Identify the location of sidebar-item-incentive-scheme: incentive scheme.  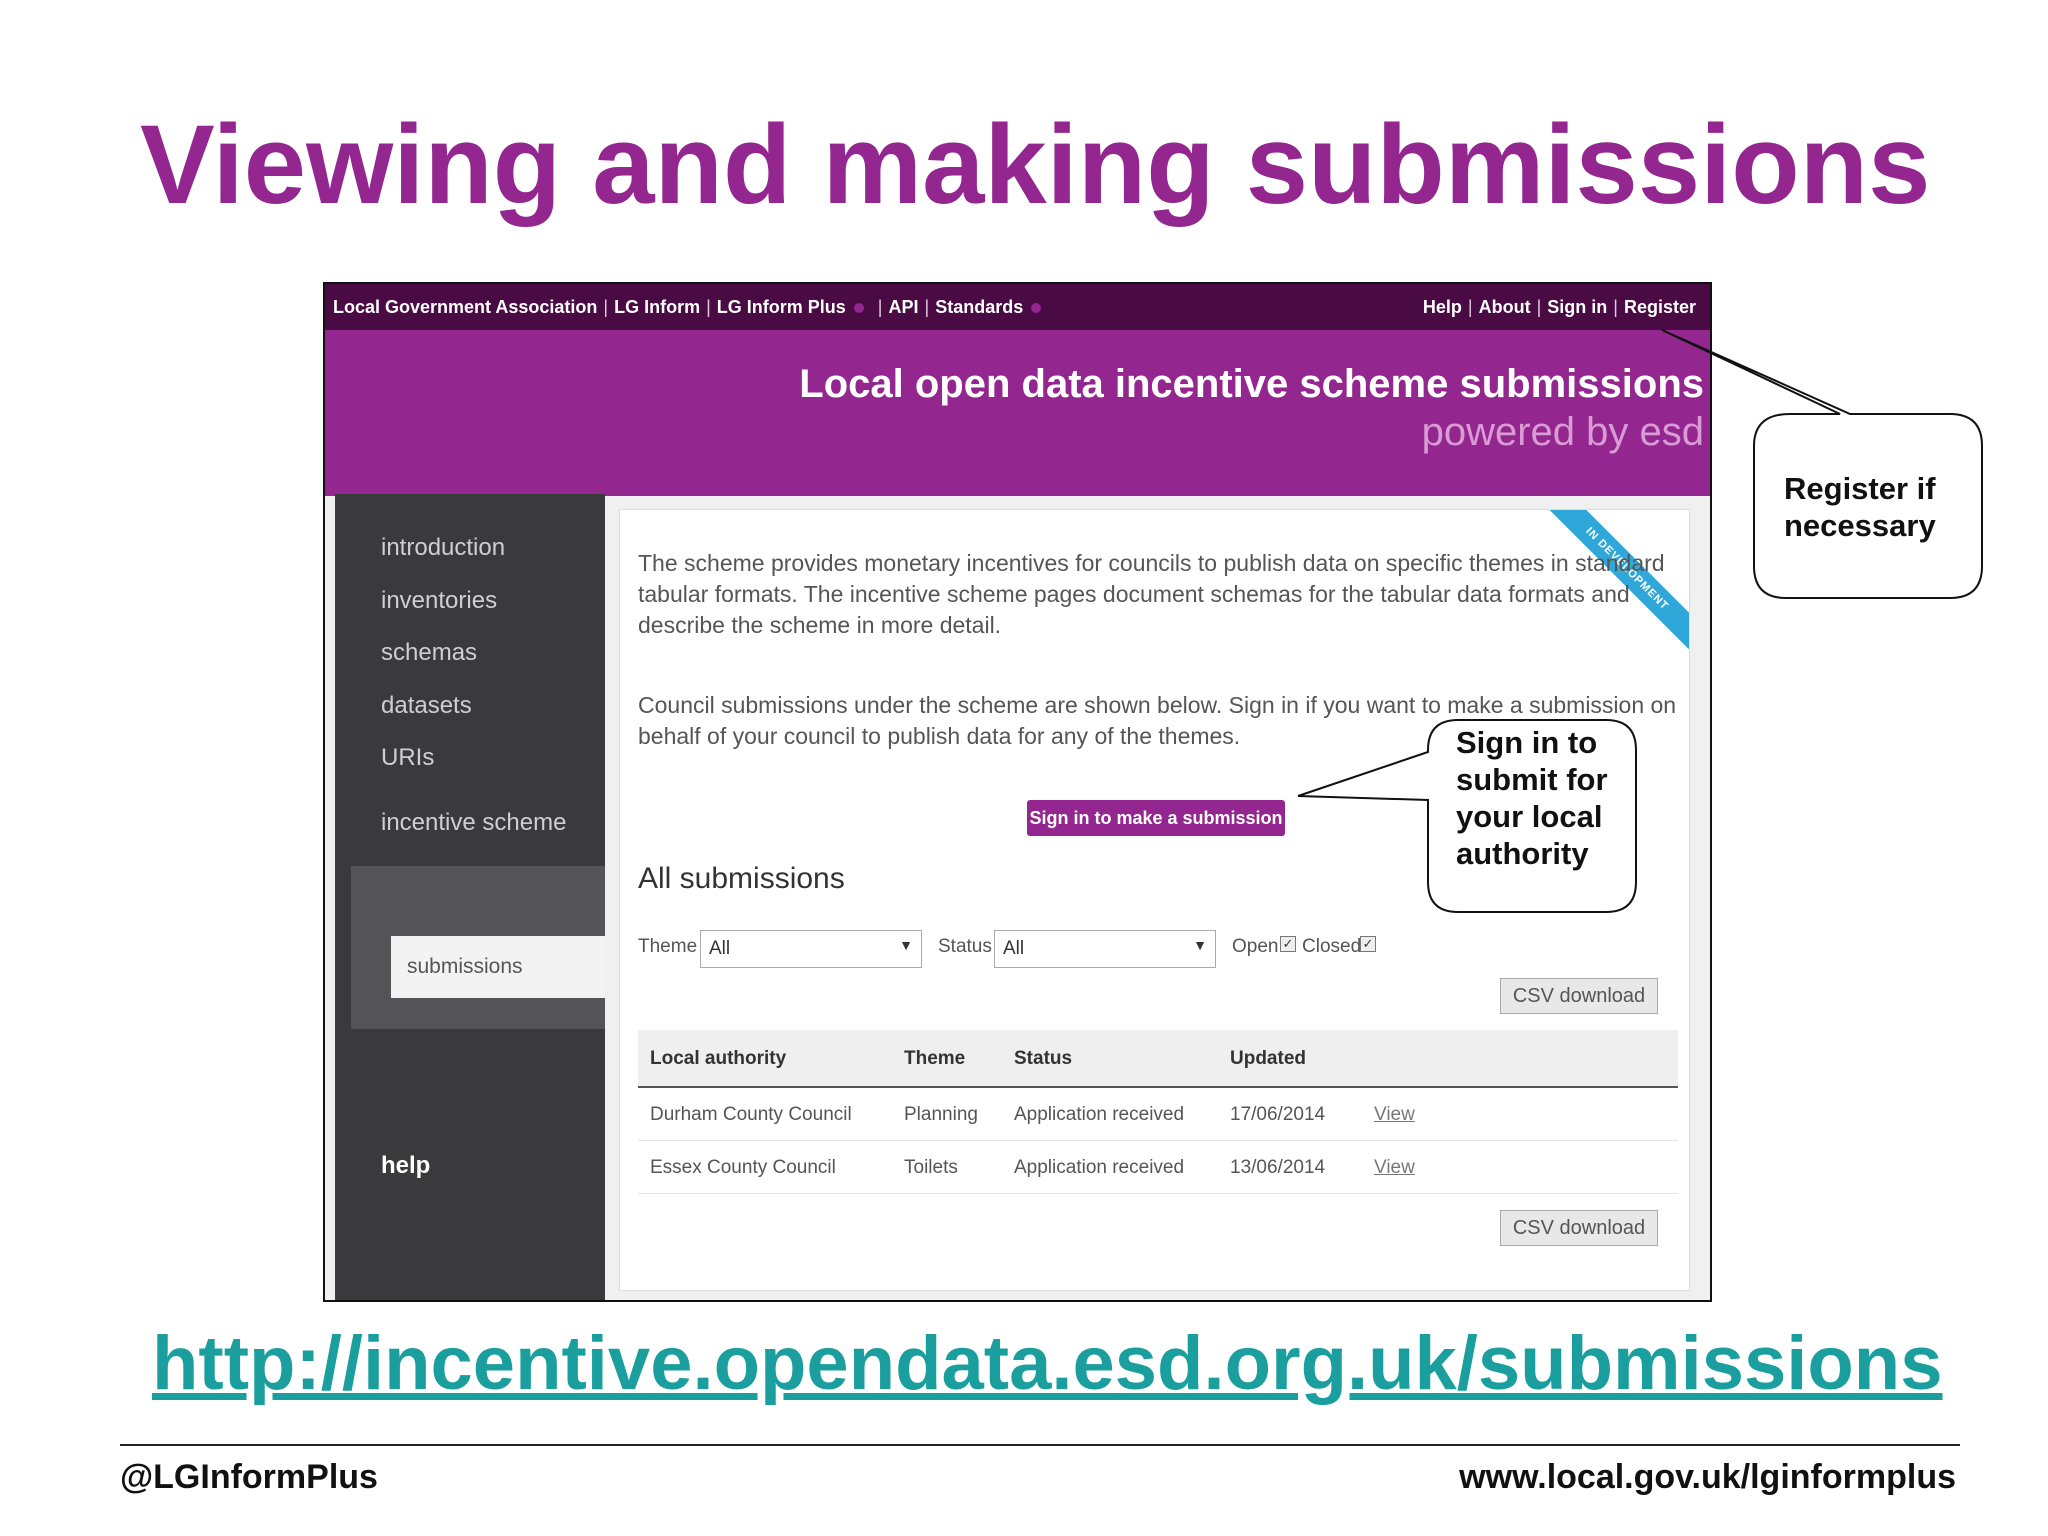
(473, 823).